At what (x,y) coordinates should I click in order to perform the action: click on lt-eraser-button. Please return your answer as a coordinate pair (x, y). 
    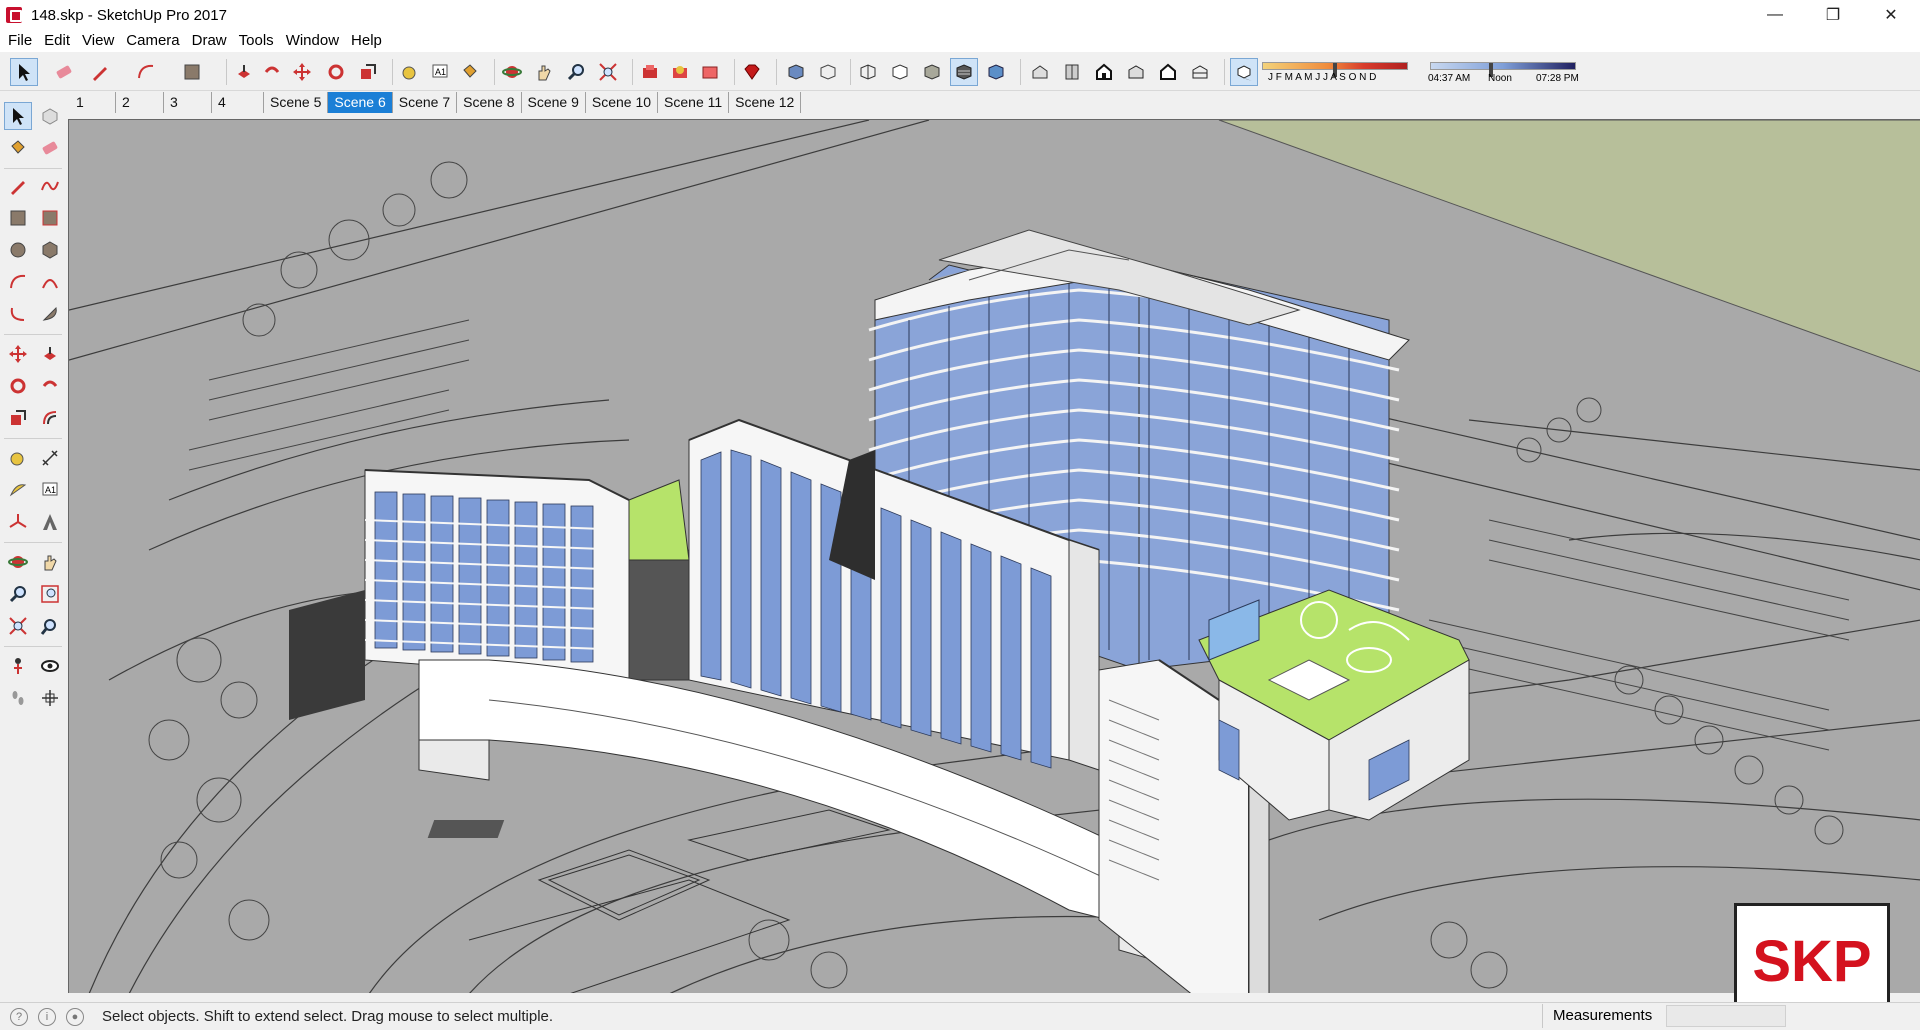
    Looking at the image, I should click on (50, 148).